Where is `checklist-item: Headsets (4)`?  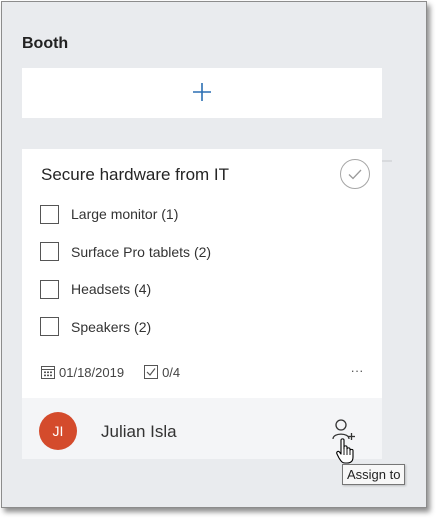
checklist-item: Headsets (4) is located at coordinates (125, 289).